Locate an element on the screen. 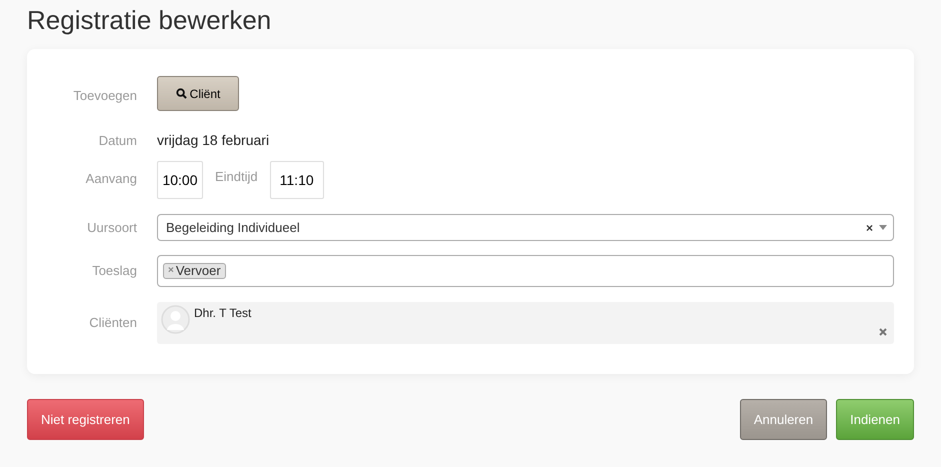 The image size is (941, 467). field-label: Toeslag is located at coordinates (114, 271).